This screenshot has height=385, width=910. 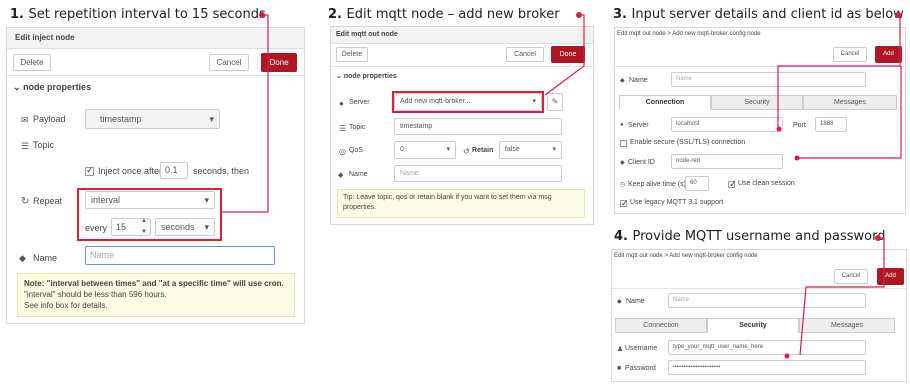 What do you see at coordinates (245, 113) in the screenshot?
I see `connector-step1` at bounding box center [245, 113].